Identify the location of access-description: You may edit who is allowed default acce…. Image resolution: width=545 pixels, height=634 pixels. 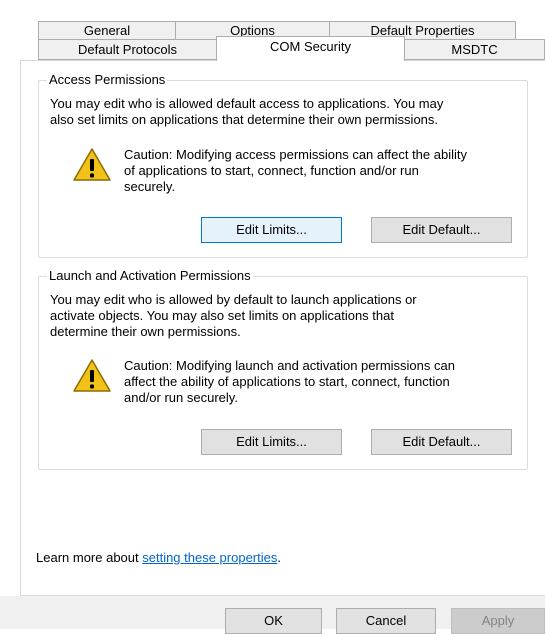
(246, 112).